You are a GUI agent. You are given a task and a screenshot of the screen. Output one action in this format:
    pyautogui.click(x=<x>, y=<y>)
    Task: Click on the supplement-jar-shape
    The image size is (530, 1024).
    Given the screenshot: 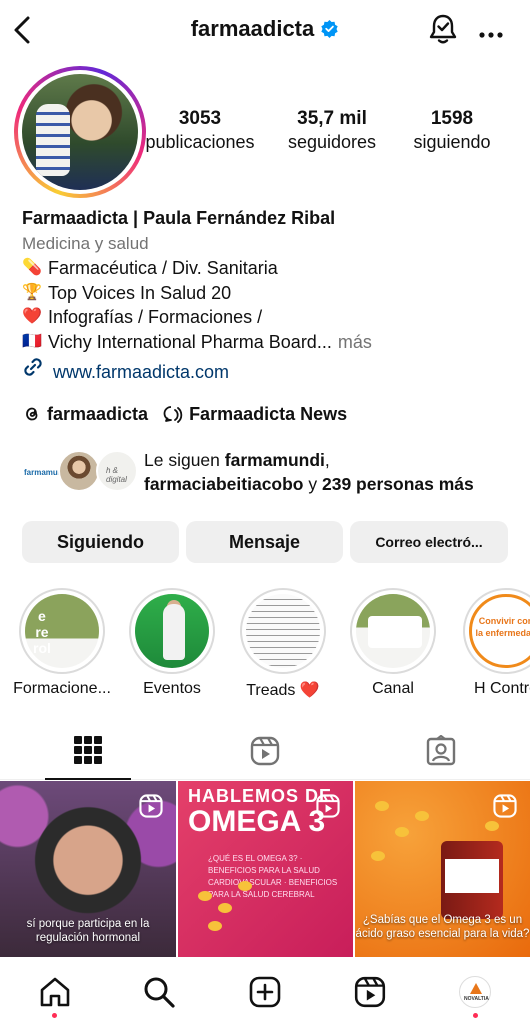 What is the action you would take?
    pyautogui.click(x=472, y=880)
    